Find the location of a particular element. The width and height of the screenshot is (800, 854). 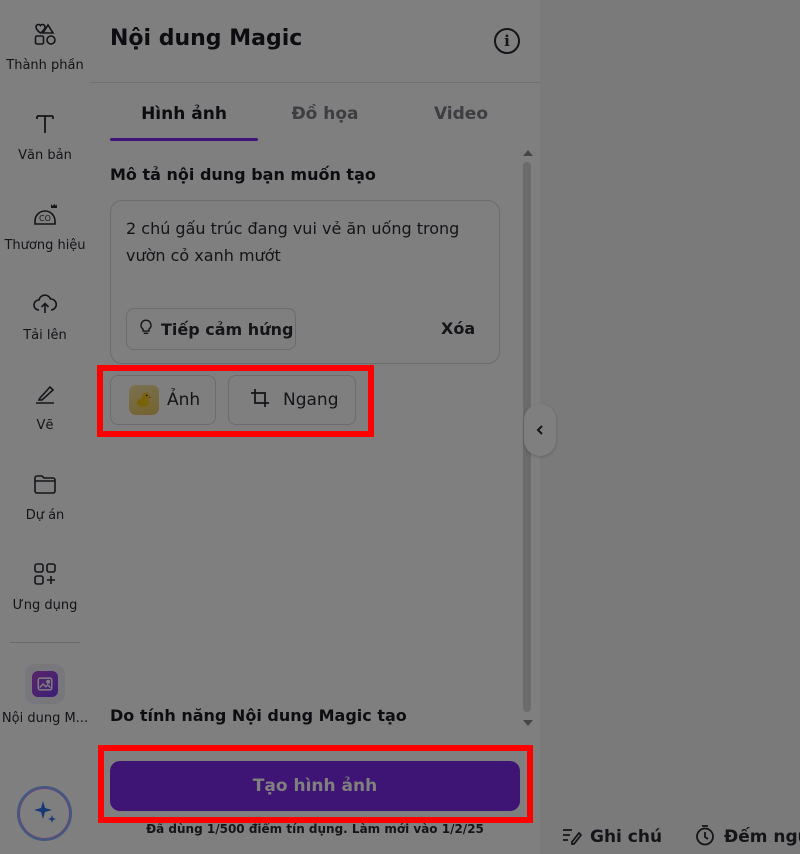

tab-video: Video is located at coordinates (461, 123).